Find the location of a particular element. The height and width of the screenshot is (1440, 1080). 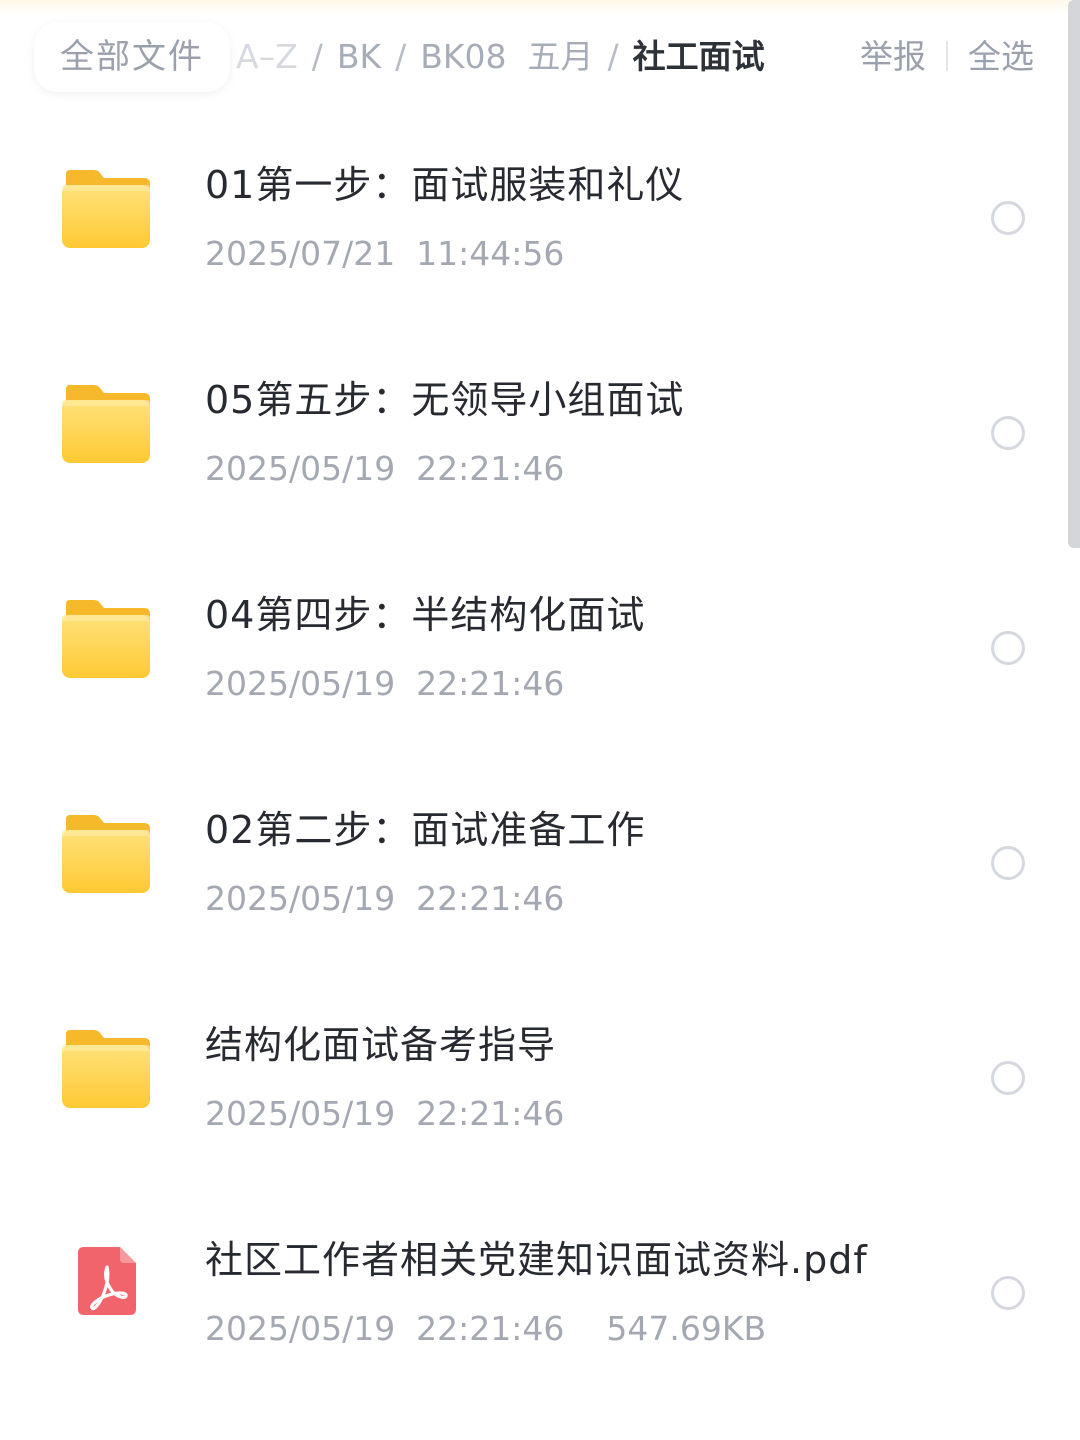

breadcrumb: A–Z / BK / BK08 五月 / 社工面试 is located at coordinates (500, 57).